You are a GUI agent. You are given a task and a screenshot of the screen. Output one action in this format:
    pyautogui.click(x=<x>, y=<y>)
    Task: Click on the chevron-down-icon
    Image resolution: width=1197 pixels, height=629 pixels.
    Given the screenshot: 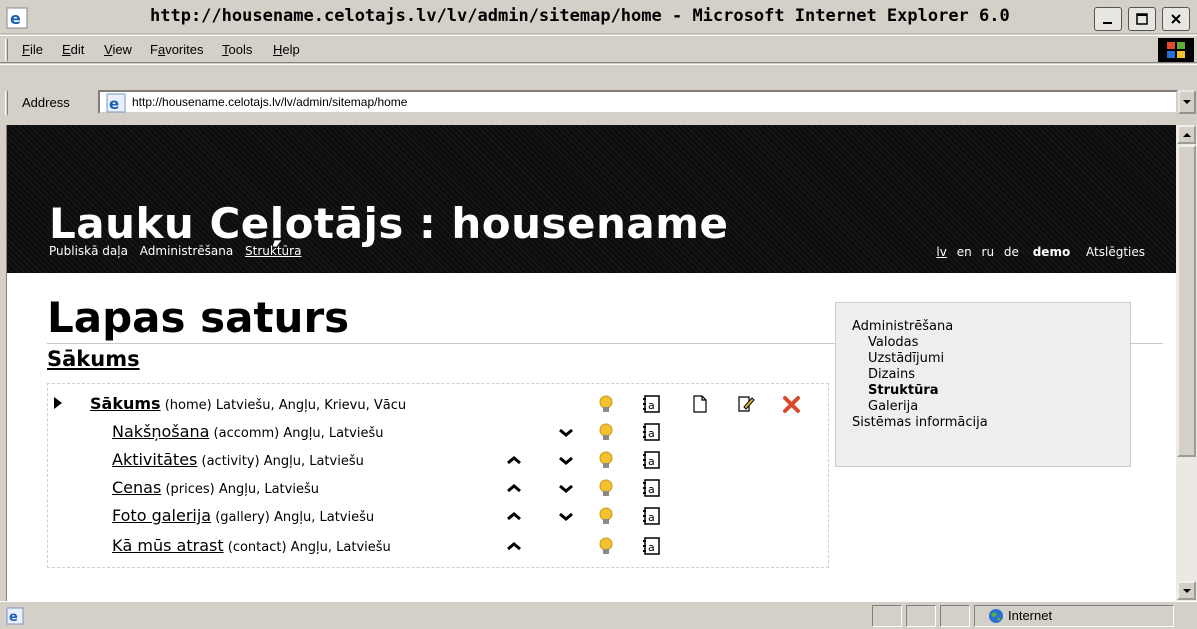 What is the action you would take?
    pyautogui.click(x=1187, y=102)
    